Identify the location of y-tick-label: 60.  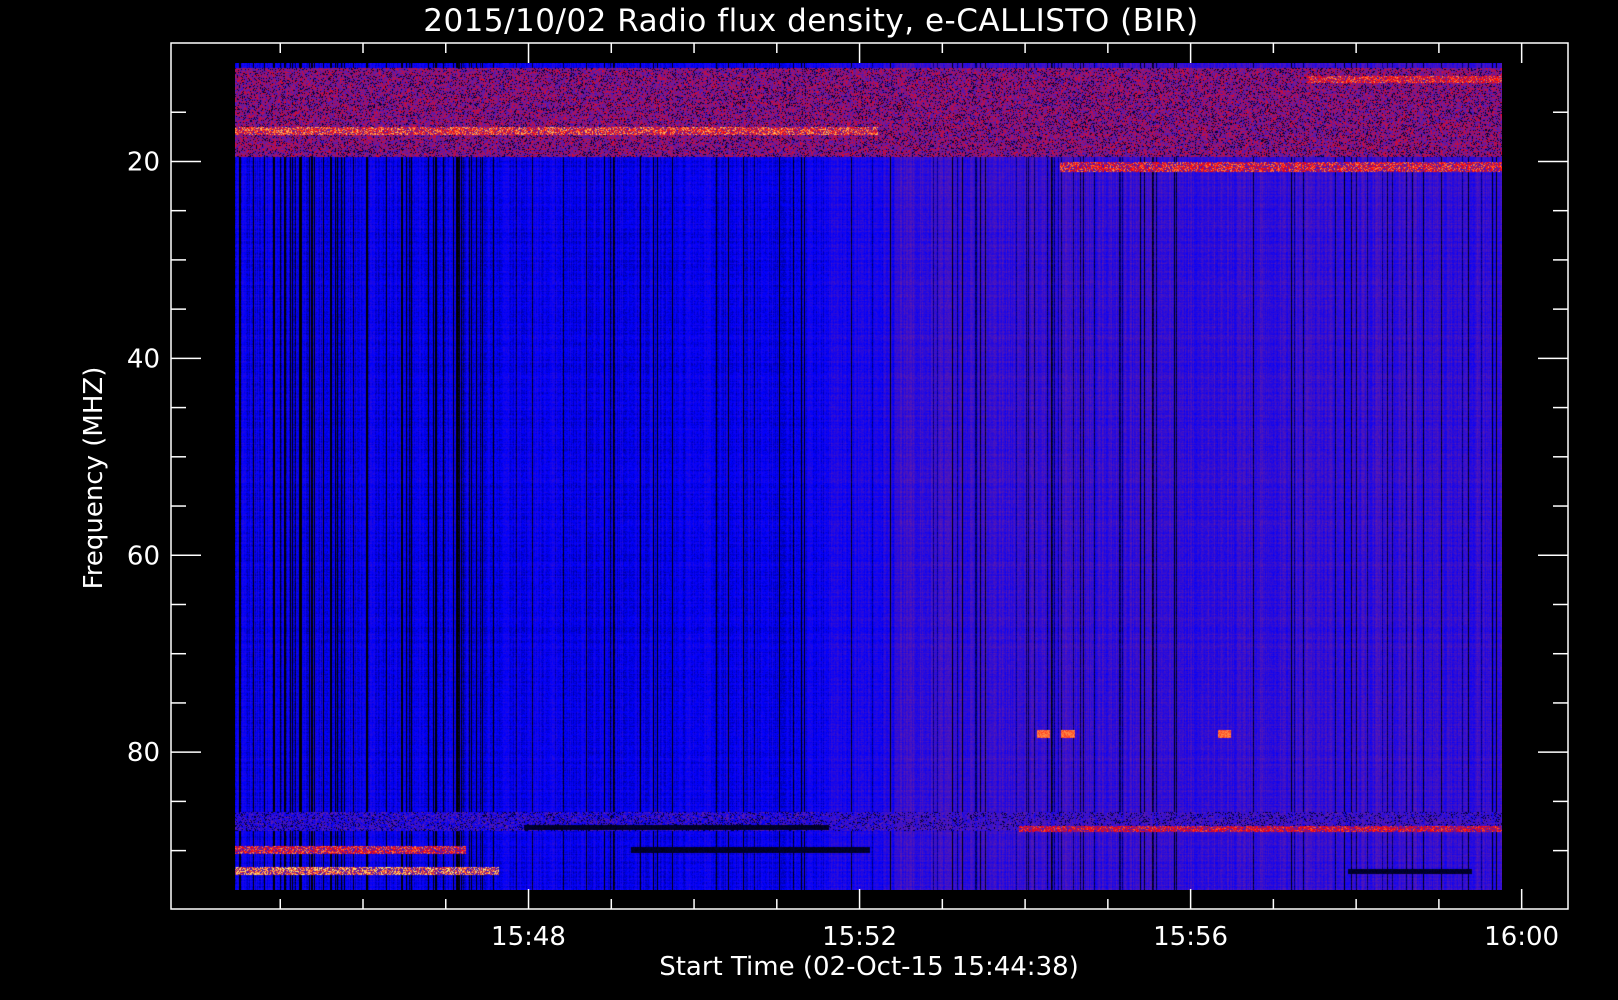
(143, 556).